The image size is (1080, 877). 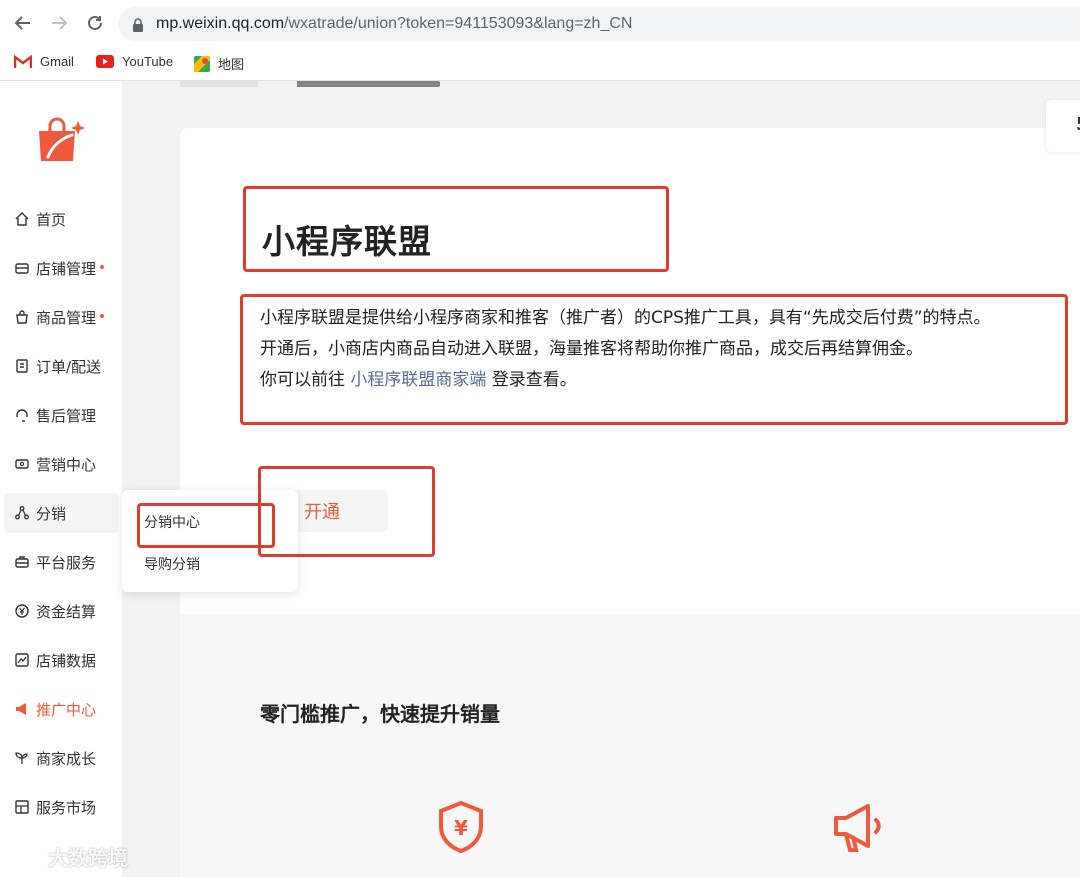 I want to click on sidebar-item-8: 平台服务, so click(x=61, y=562).